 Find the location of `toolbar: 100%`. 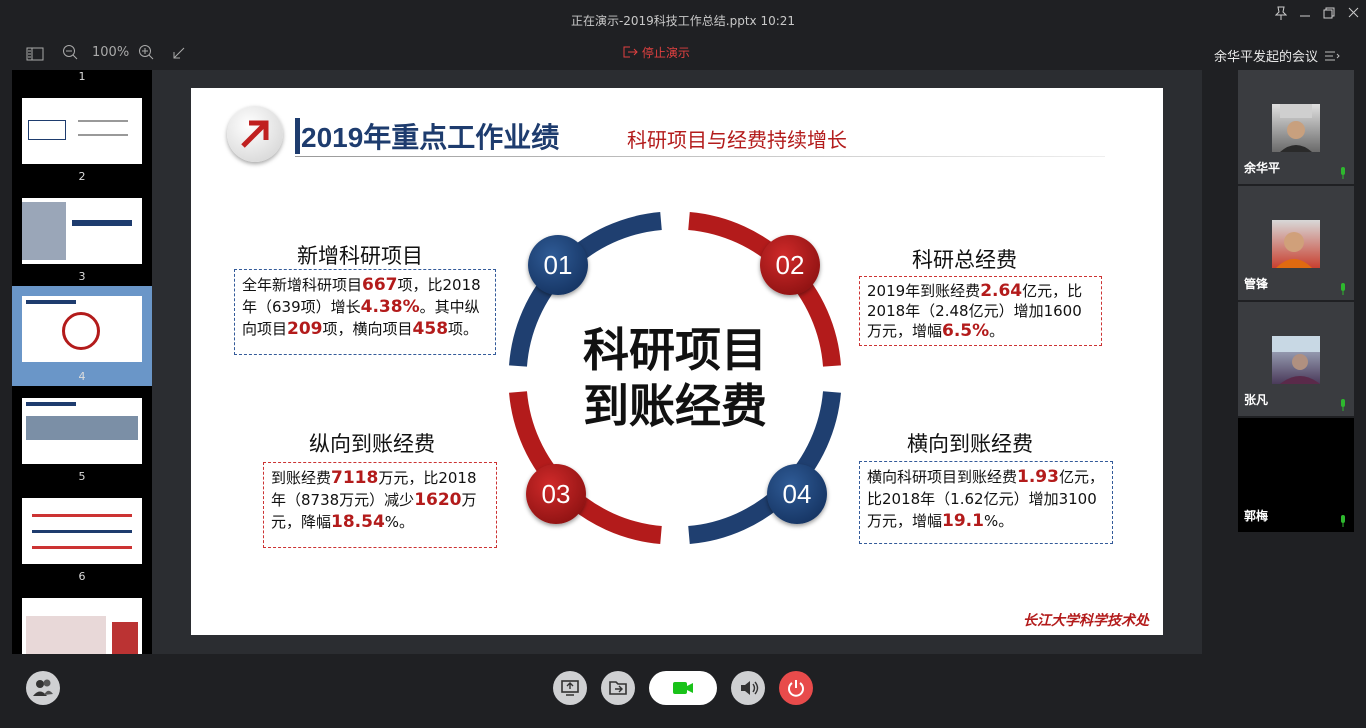

toolbar: 100% is located at coordinates (600, 53).